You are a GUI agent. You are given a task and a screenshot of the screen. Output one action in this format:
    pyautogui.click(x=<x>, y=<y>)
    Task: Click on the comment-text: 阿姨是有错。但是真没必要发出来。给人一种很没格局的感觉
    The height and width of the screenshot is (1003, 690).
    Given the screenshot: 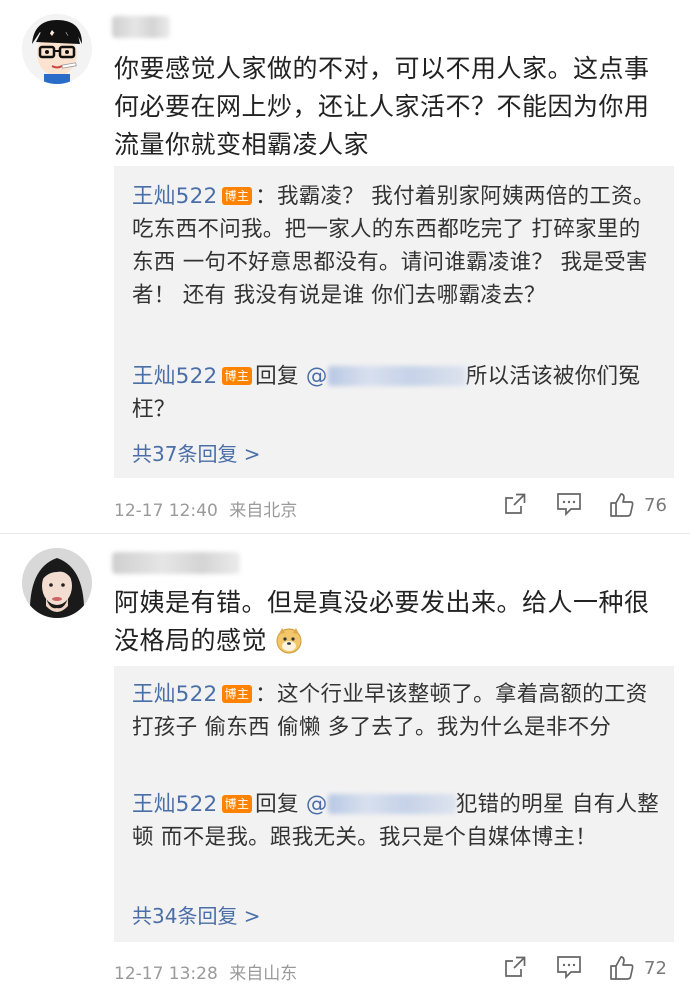 What is the action you would take?
    pyautogui.click(x=386, y=624)
    